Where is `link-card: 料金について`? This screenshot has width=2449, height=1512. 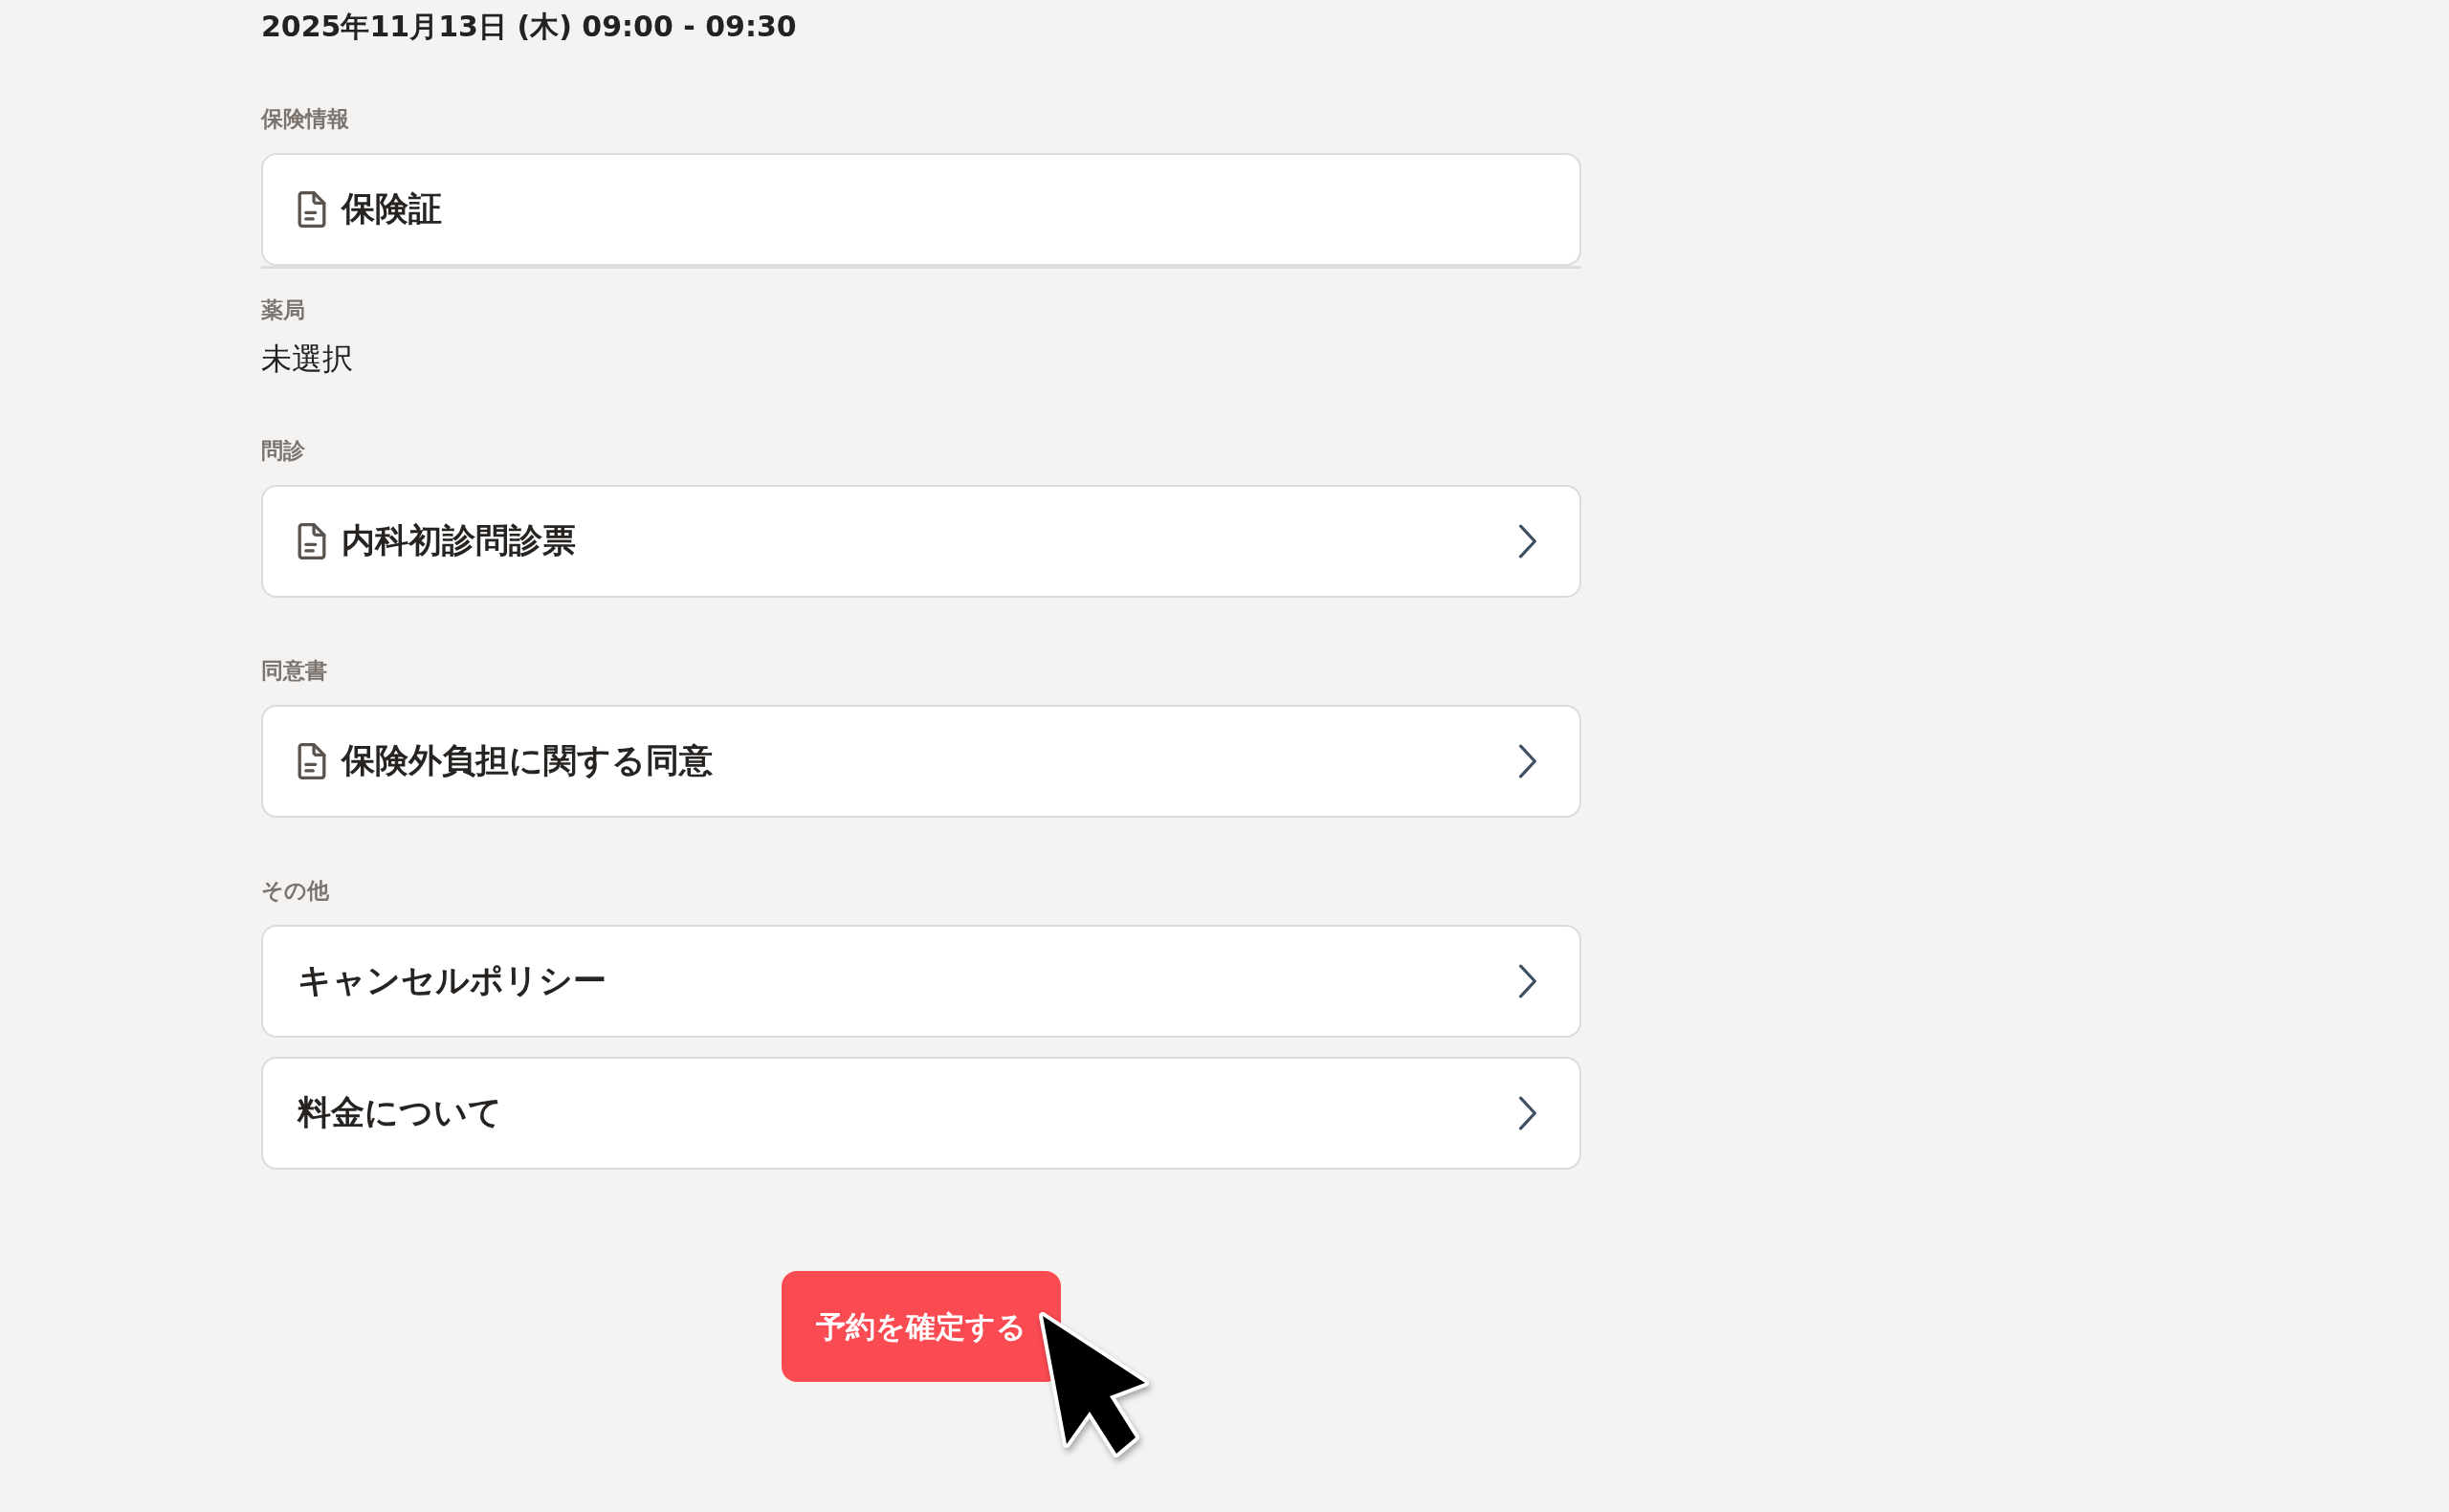 link-card: 料金について is located at coordinates (921, 1113).